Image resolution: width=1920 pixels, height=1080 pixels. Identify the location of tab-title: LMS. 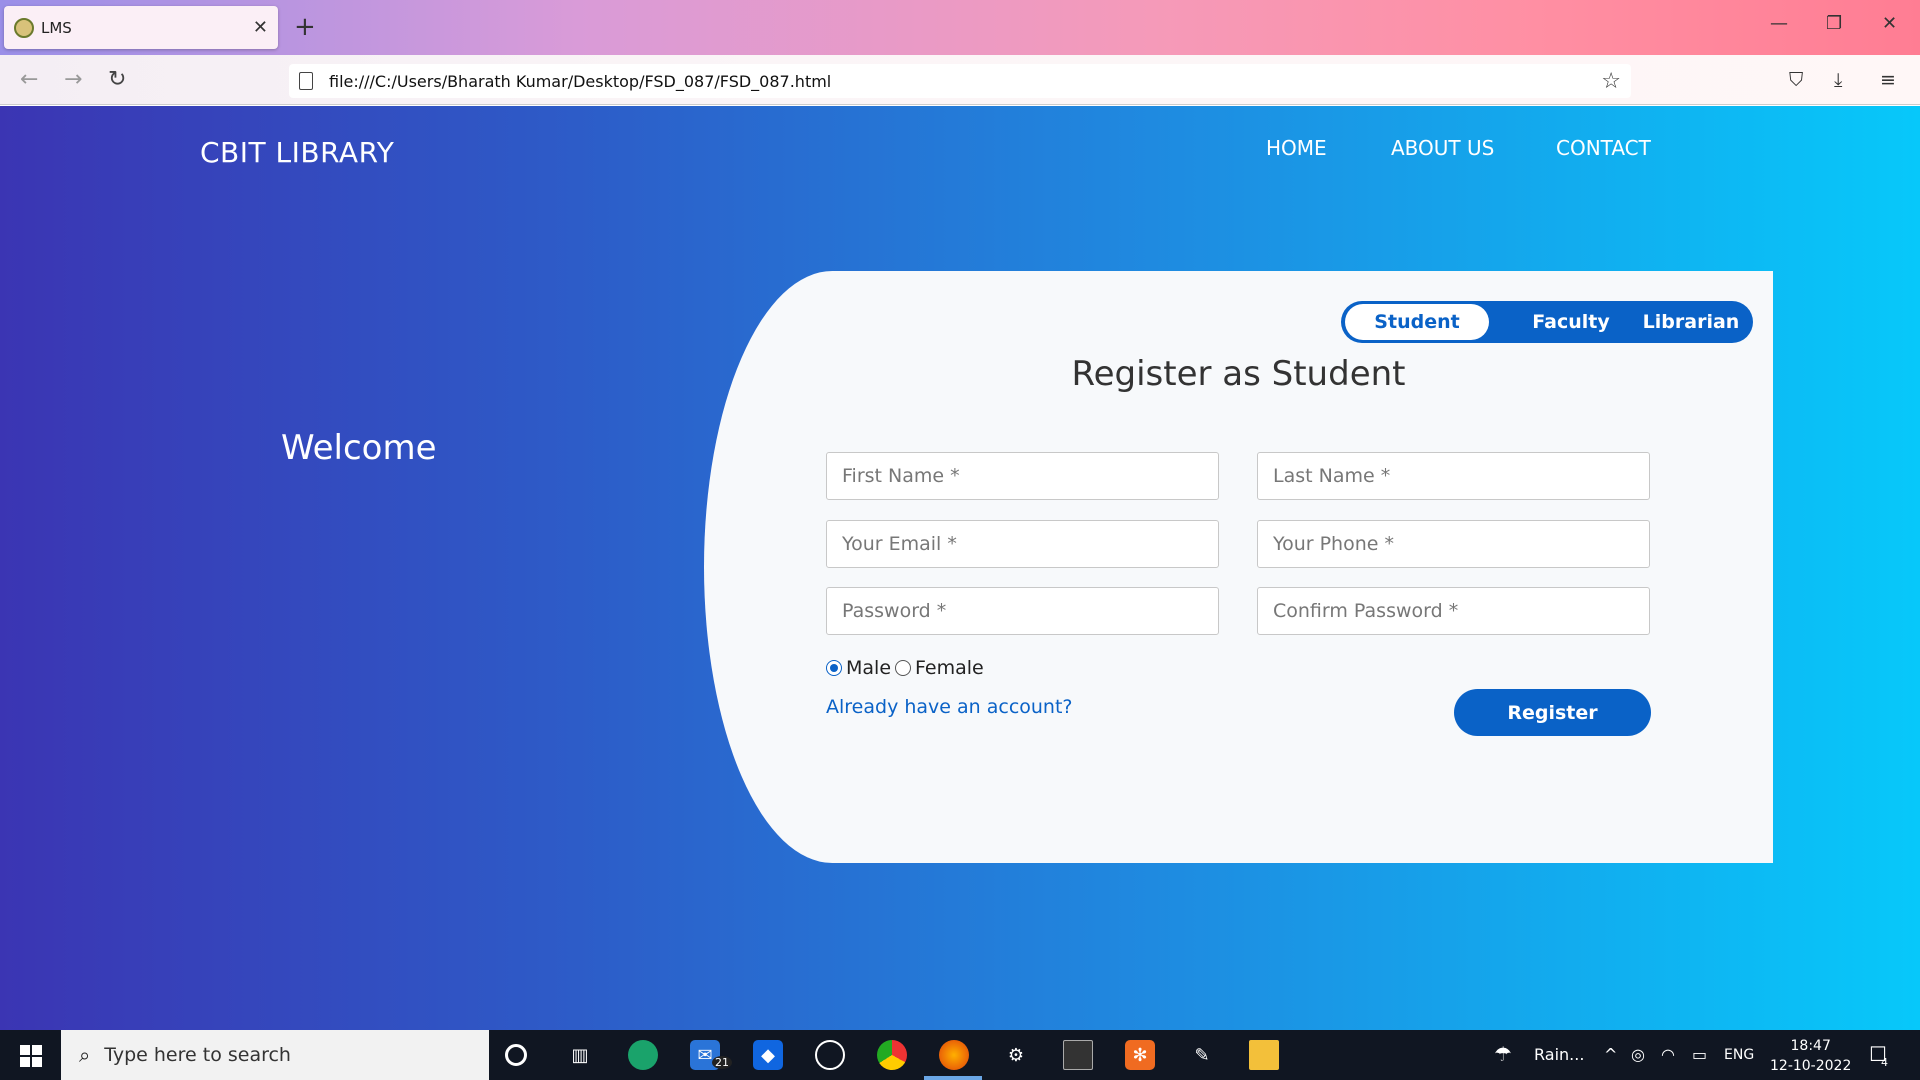
(56, 27).